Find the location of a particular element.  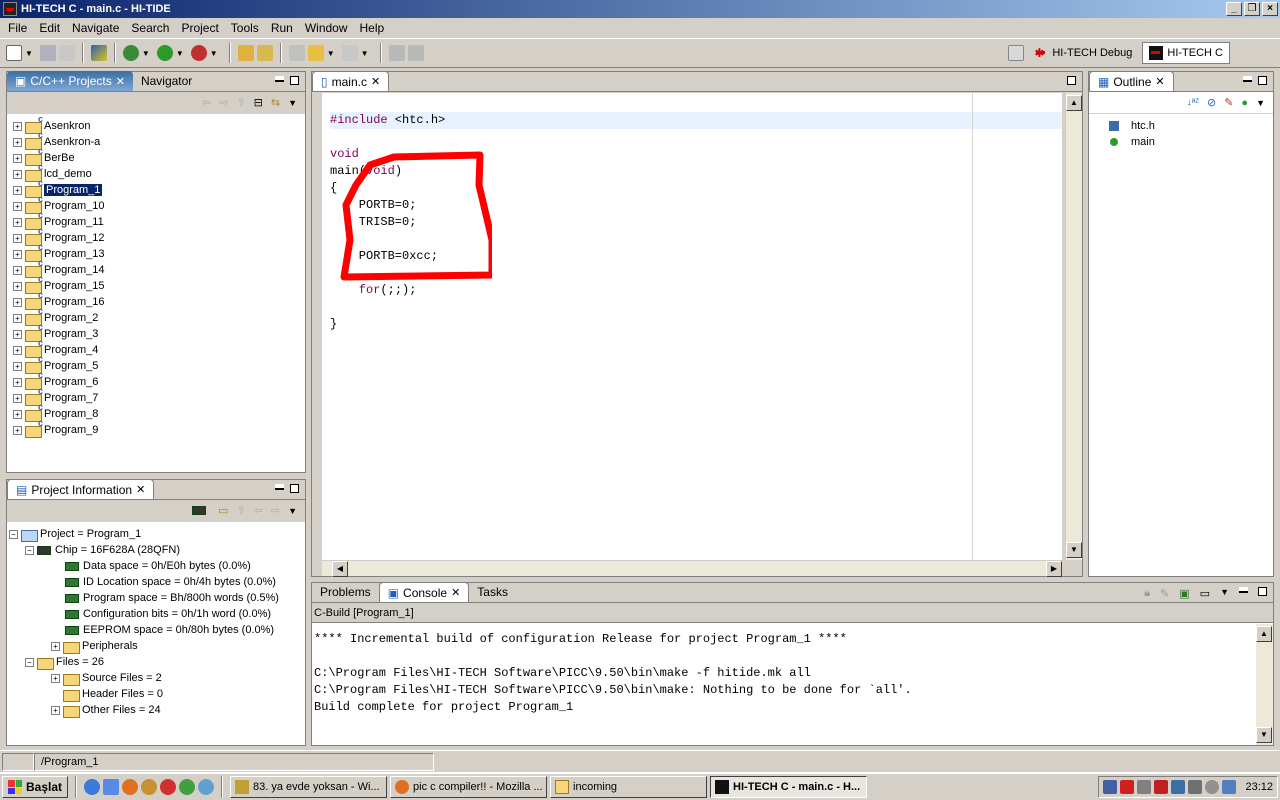

tree-project: − Project = Program_1 is located at coordinates (156, 534).